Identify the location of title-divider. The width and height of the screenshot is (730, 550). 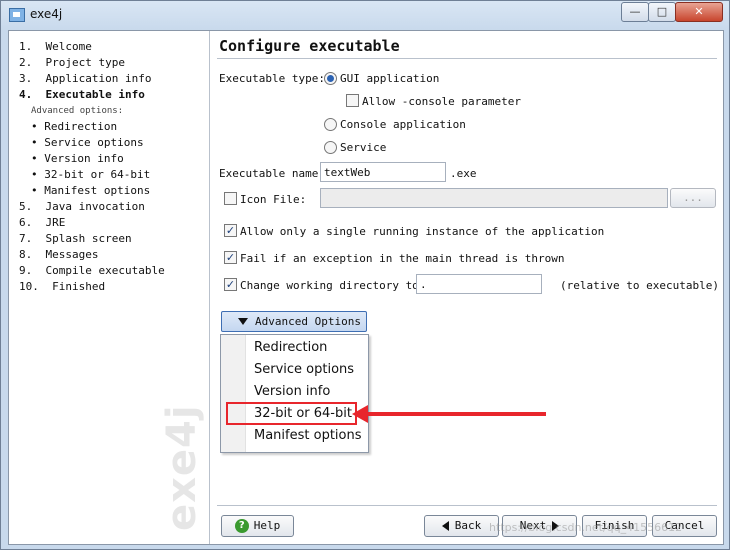
(467, 58).